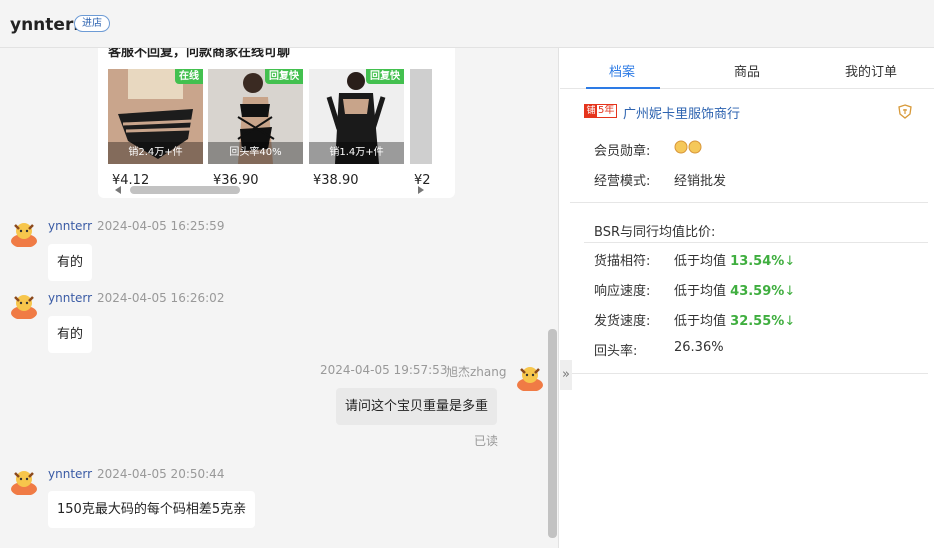 This screenshot has width=934, height=548. What do you see at coordinates (688, 147) in the screenshot?
I see `medal-icon` at bounding box center [688, 147].